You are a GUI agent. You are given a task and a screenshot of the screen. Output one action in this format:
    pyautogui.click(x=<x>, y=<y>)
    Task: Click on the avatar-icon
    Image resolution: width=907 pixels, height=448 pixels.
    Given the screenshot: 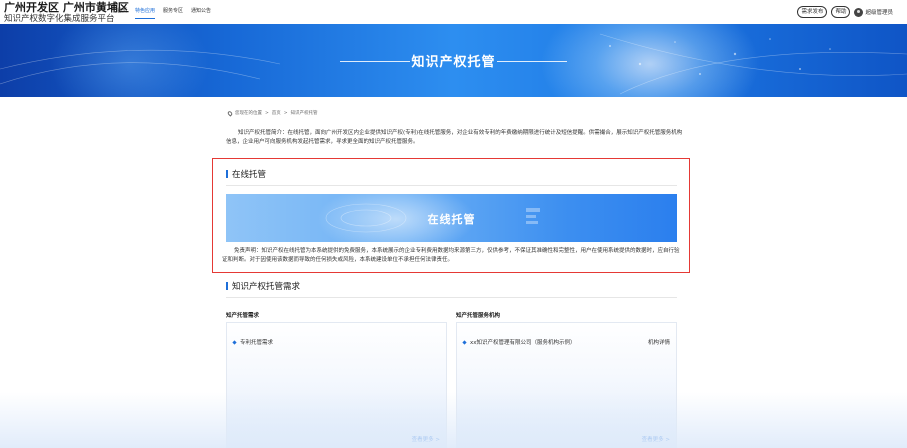 What is the action you would take?
    pyautogui.click(x=859, y=12)
    